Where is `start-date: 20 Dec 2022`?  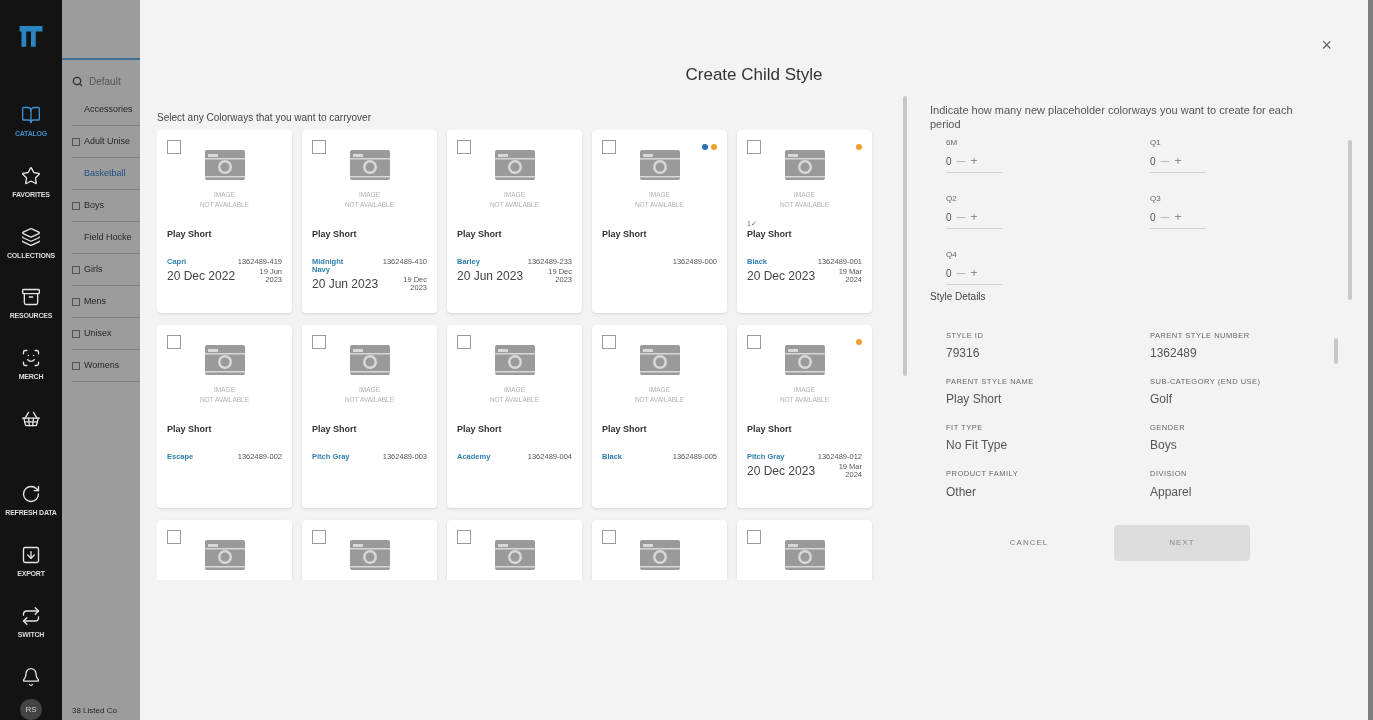 start-date: 20 Dec 2022 is located at coordinates (201, 276).